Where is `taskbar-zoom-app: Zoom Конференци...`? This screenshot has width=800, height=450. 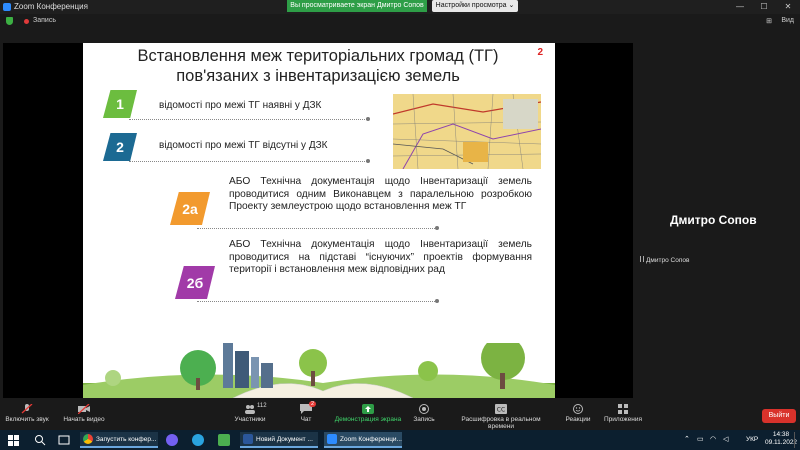
taskbar-zoom-app: Zoom Конференци... is located at coordinates (363, 440).